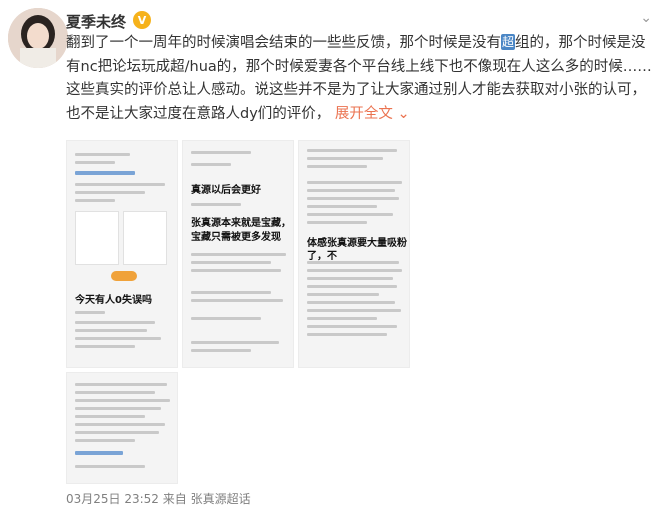 The height and width of the screenshot is (513, 668). What do you see at coordinates (112, 499) in the screenshot?
I see `timestamp: 03月25日 23:52` at bounding box center [112, 499].